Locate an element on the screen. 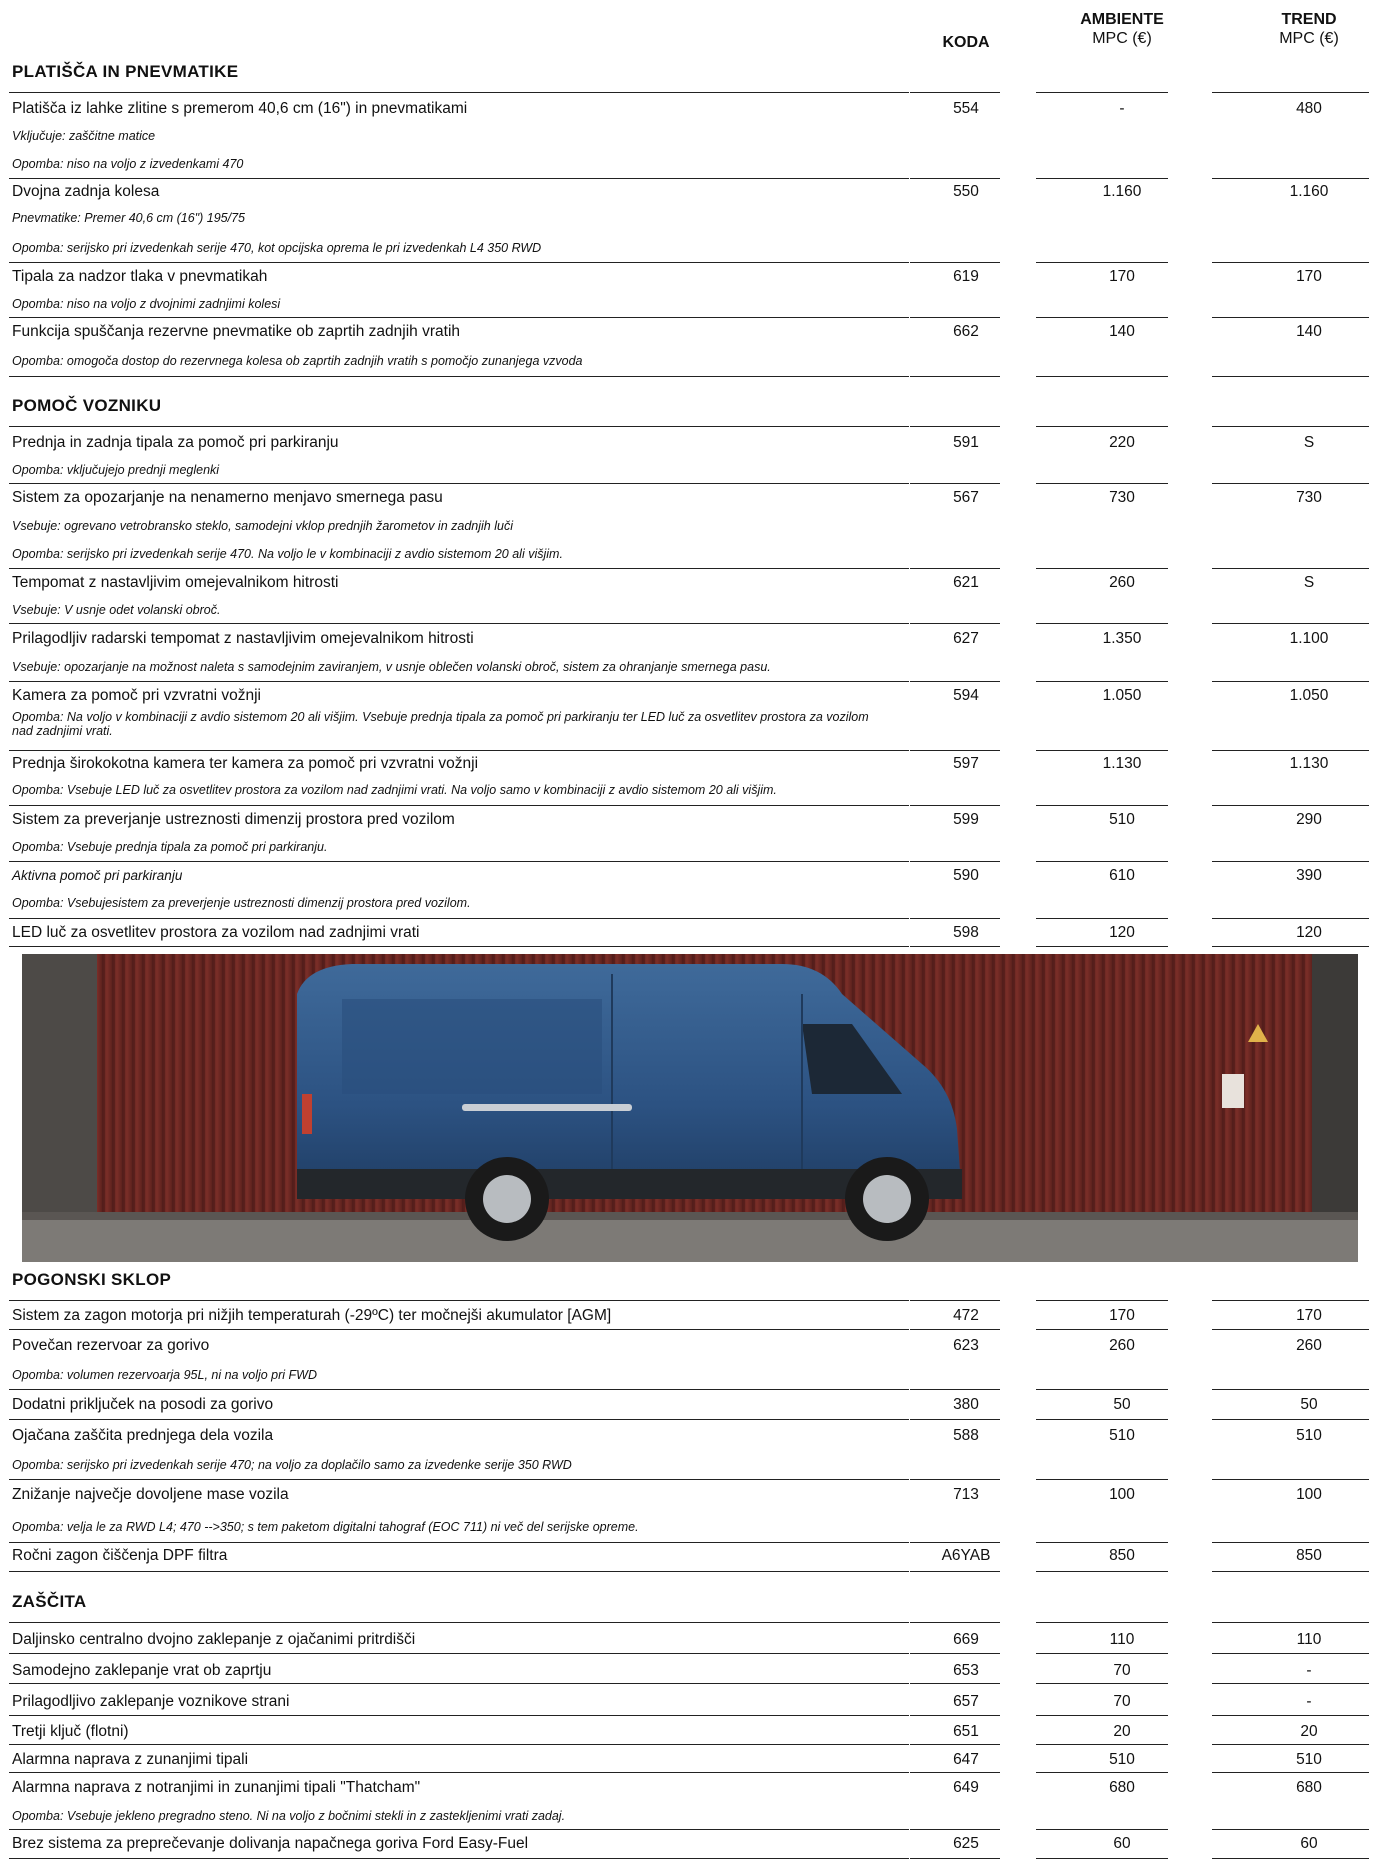 This screenshot has height=1859, width=1376. item-code: 554 is located at coordinates (966, 108).